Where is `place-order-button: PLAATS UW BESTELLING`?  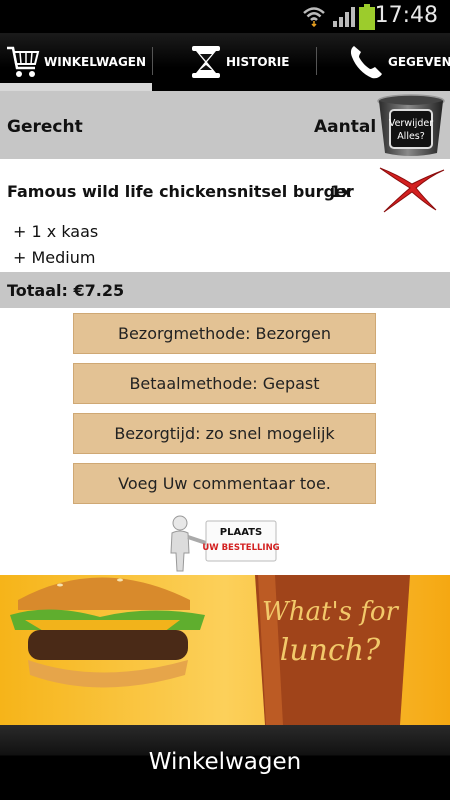
place-order-button: PLAATS UW BESTELLING is located at coordinates (221, 543).